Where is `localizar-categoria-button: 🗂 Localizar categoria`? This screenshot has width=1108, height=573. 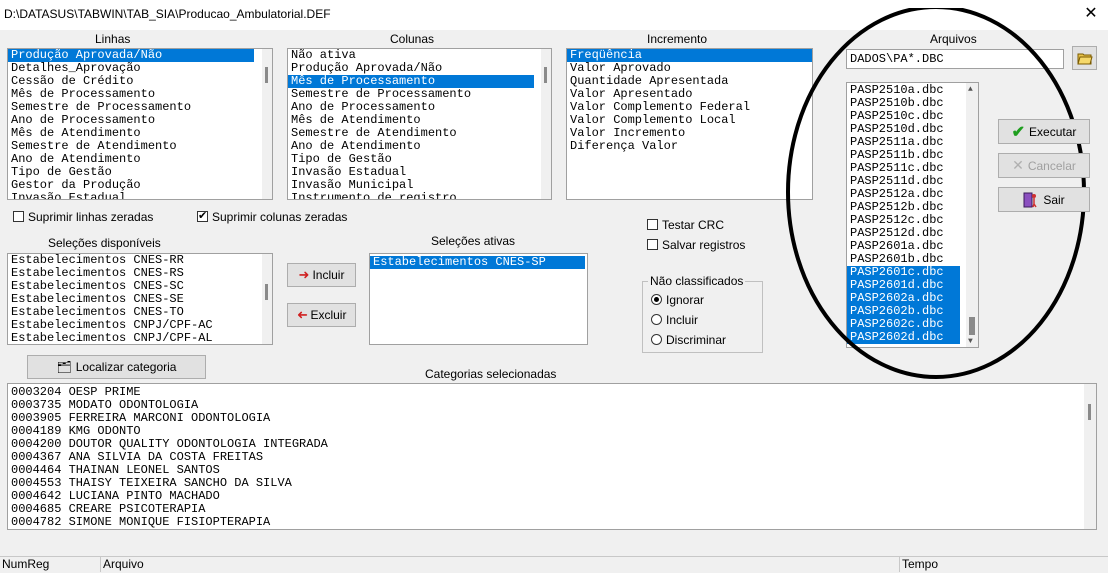 localizar-categoria-button: 🗂 Localizar categoria is located at coordinates (116, 367).